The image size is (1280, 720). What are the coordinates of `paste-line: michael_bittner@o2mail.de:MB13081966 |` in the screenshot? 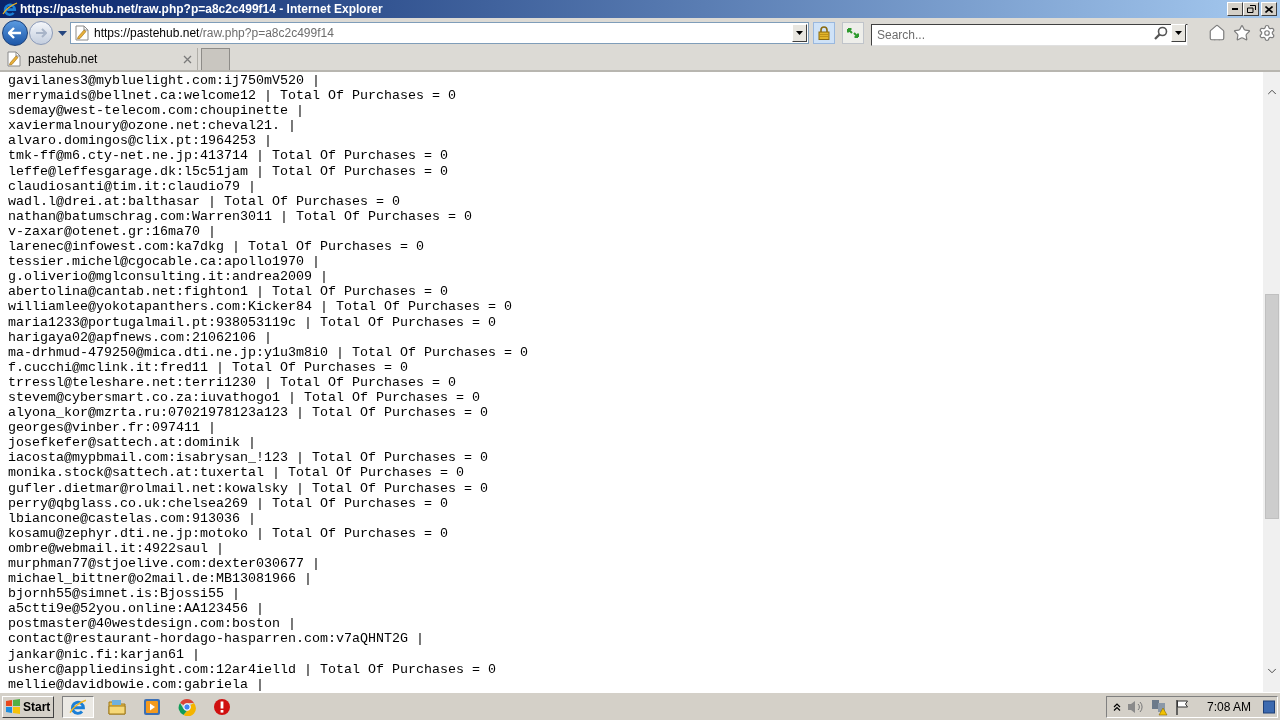 It's located at (160, 579).